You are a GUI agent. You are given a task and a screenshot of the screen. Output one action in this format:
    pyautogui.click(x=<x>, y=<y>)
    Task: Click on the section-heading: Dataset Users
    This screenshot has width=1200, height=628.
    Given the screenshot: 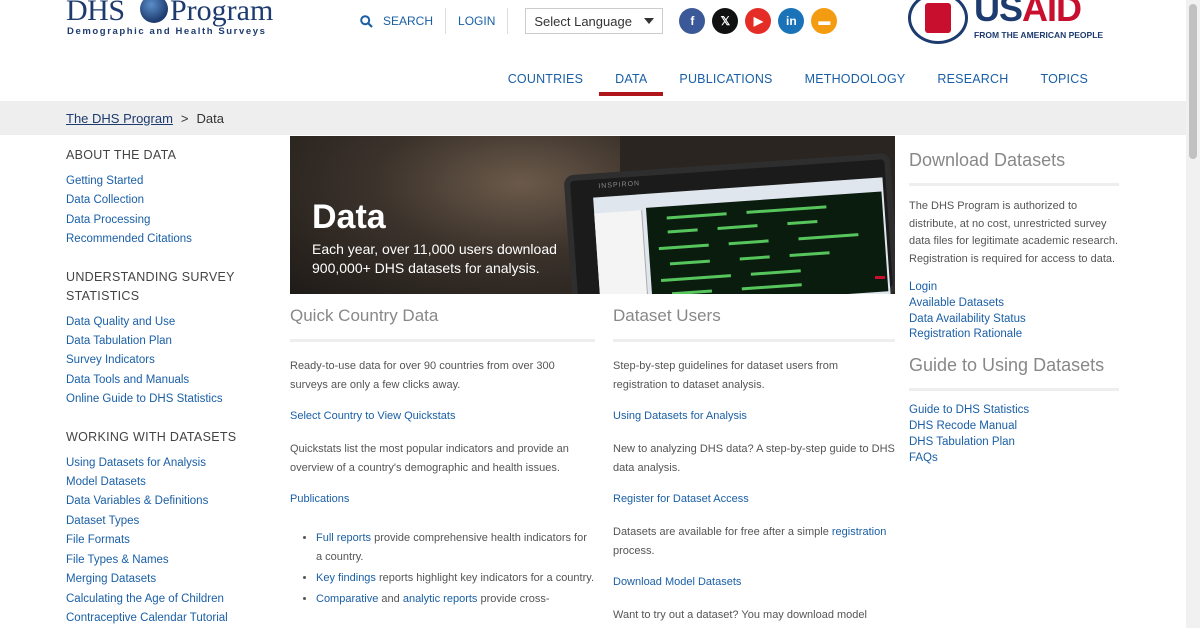 What is the action you would take?
    pyautogui.click(x=754, y=324)
    